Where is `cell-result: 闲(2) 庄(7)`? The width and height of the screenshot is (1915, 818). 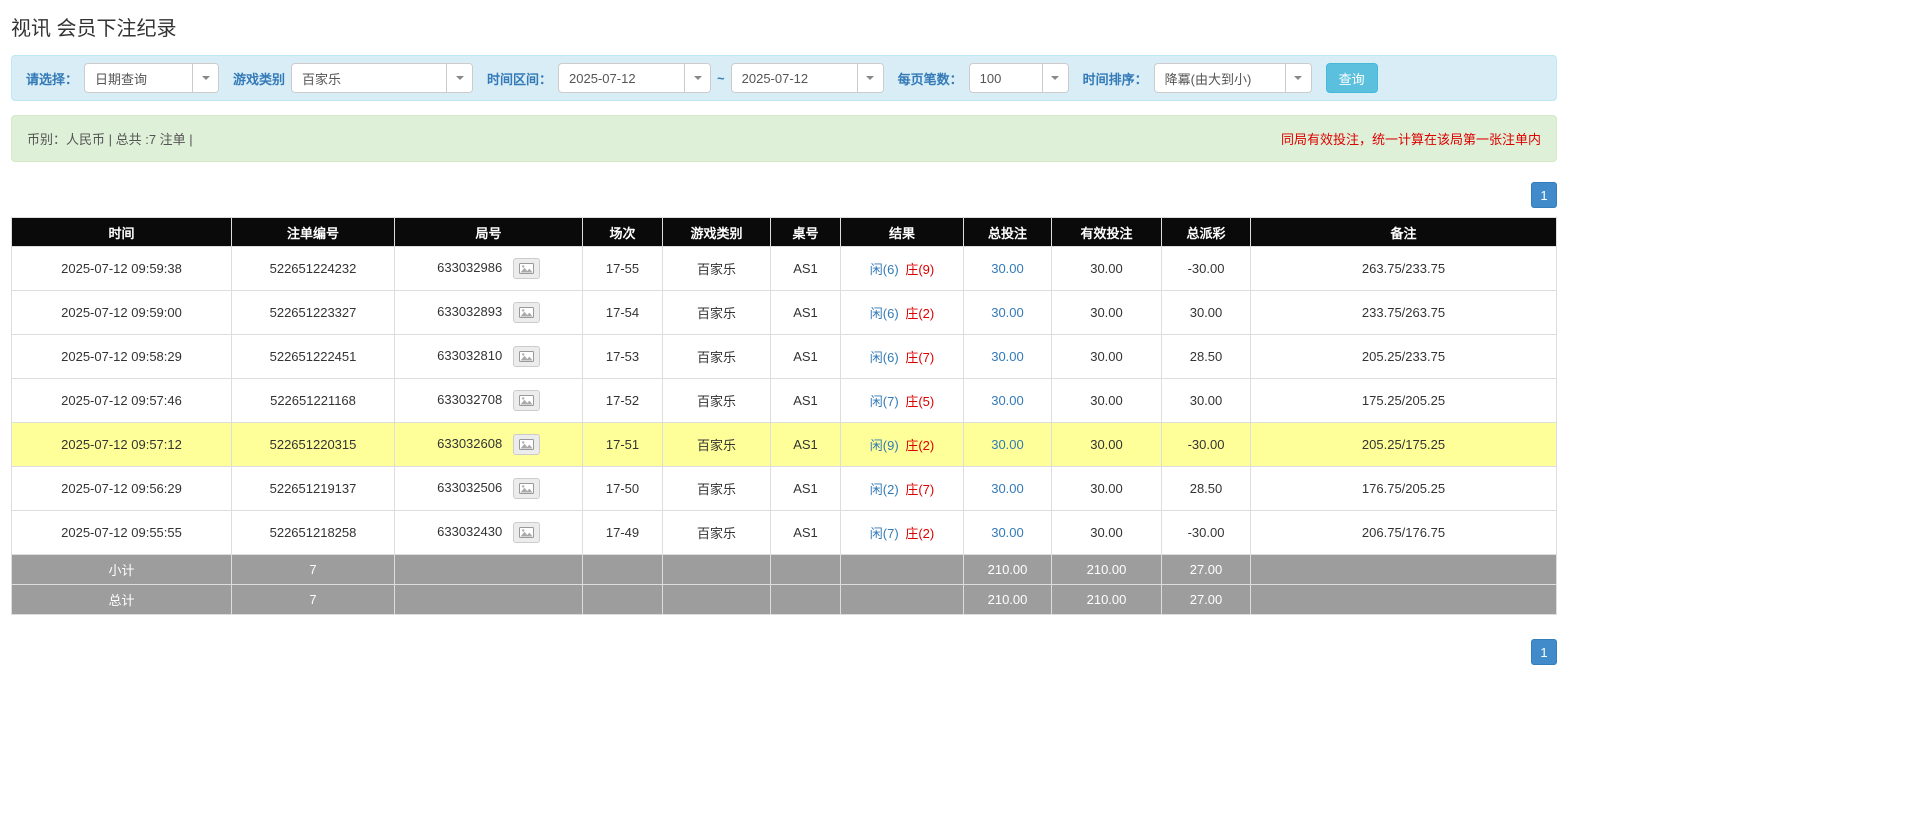
cell-result: 闲(2) 庄(7) is located at coordinates (902, 488).